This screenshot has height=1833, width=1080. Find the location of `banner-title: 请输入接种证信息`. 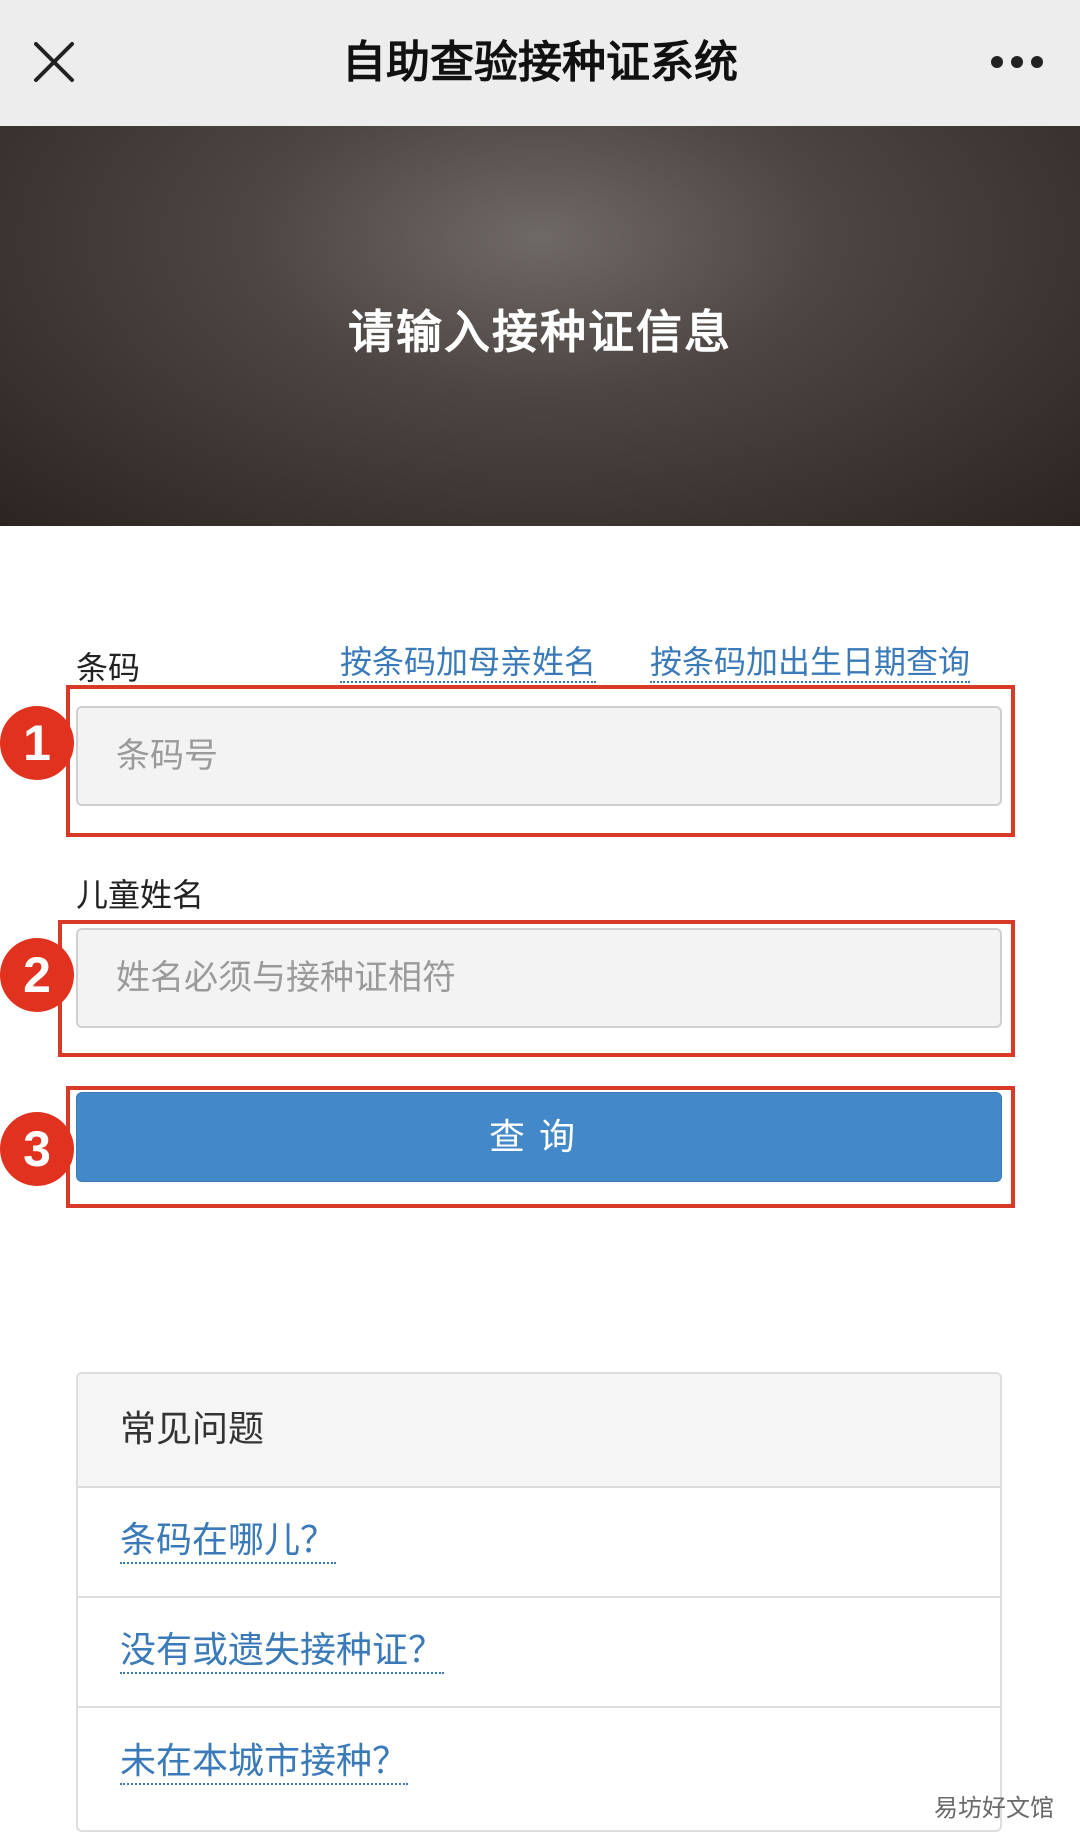

banner-title: 请输入接种证信息 is located at coordinates (540, 332).